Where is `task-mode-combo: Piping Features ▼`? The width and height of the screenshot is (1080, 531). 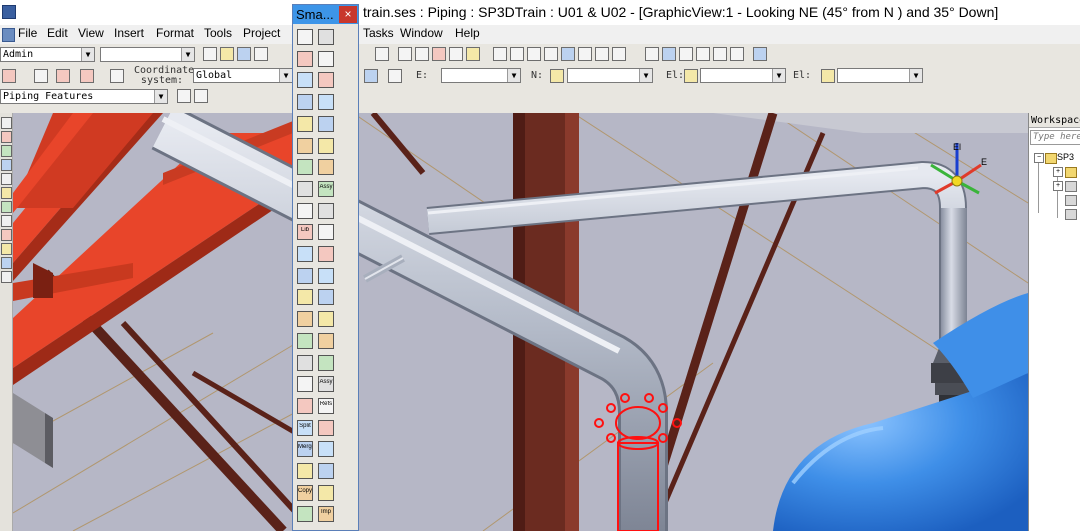 task-mode-combo: Piping Features ▼ is located at coordinates (84, 96).